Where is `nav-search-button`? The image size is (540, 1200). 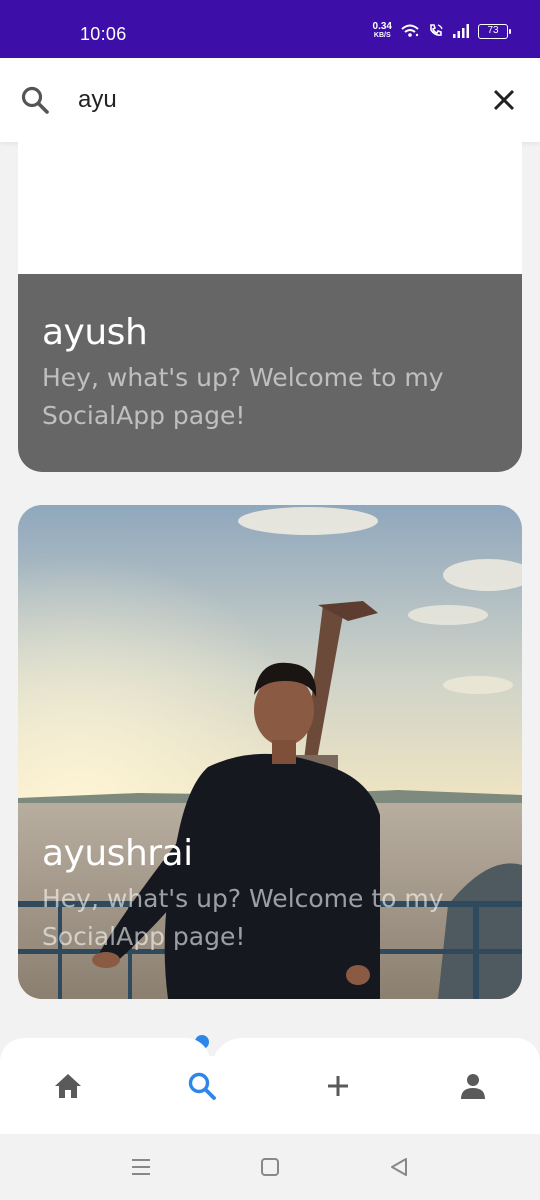 nav-search-button is located at coordinates (202, 1086).